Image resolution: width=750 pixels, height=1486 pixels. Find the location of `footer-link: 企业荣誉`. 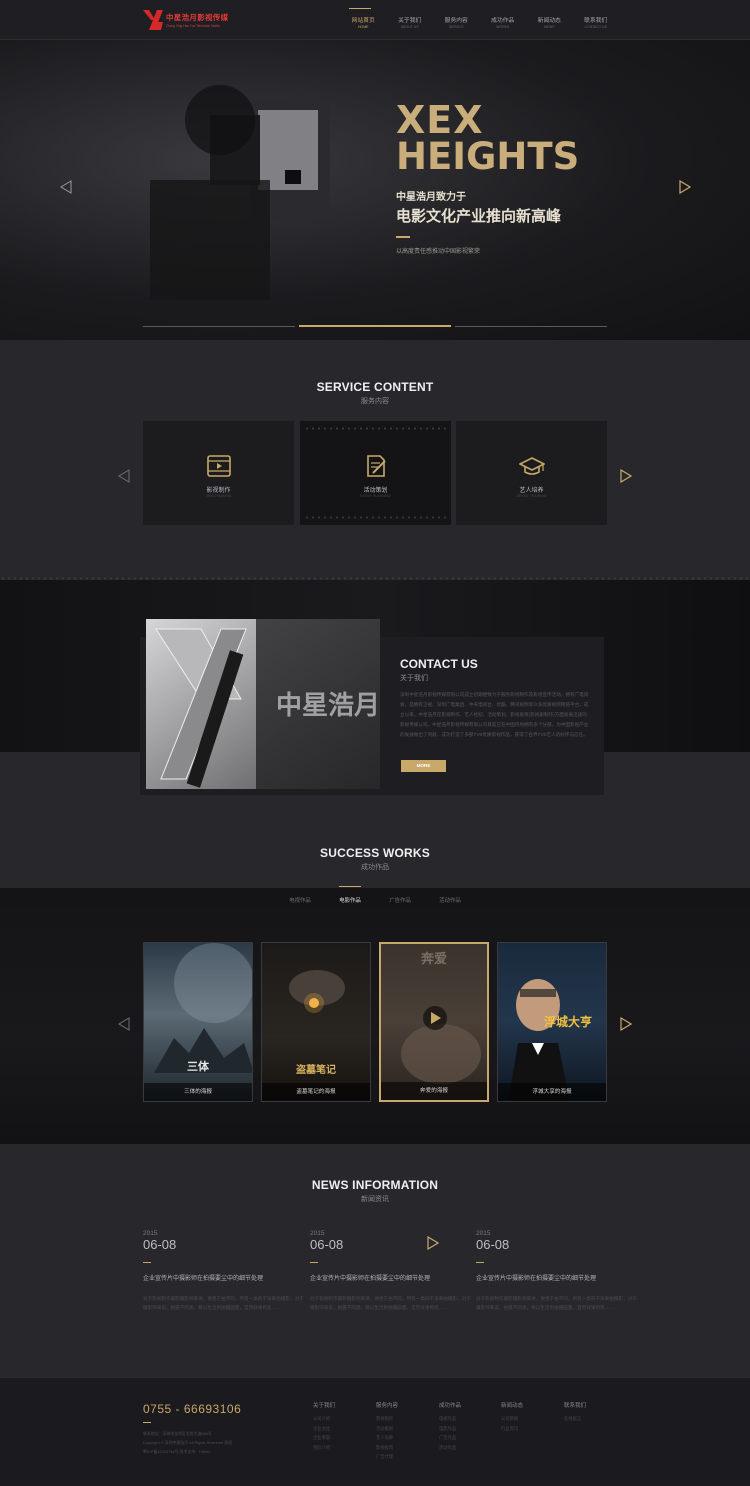

footer-link: 企业荣誉 is located at coordinates (343, 1438).